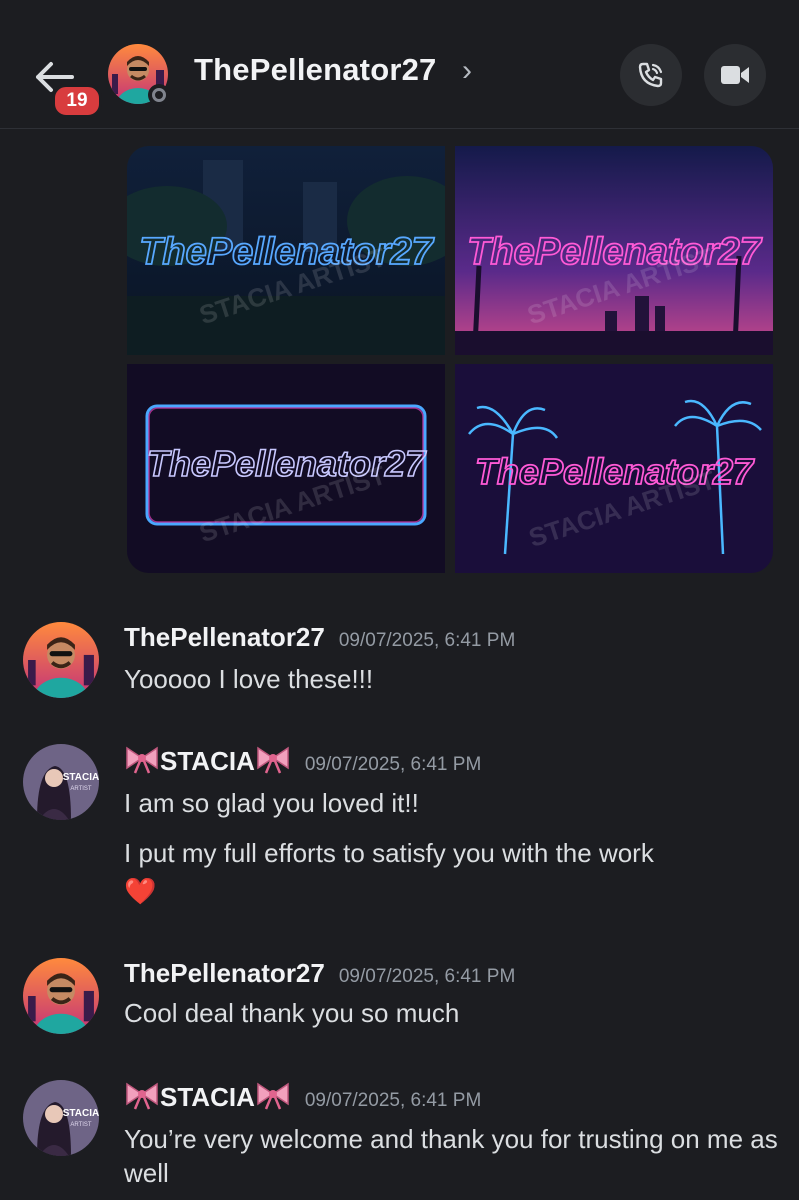  I want to click on video-camera-icon, so click(735, 75).